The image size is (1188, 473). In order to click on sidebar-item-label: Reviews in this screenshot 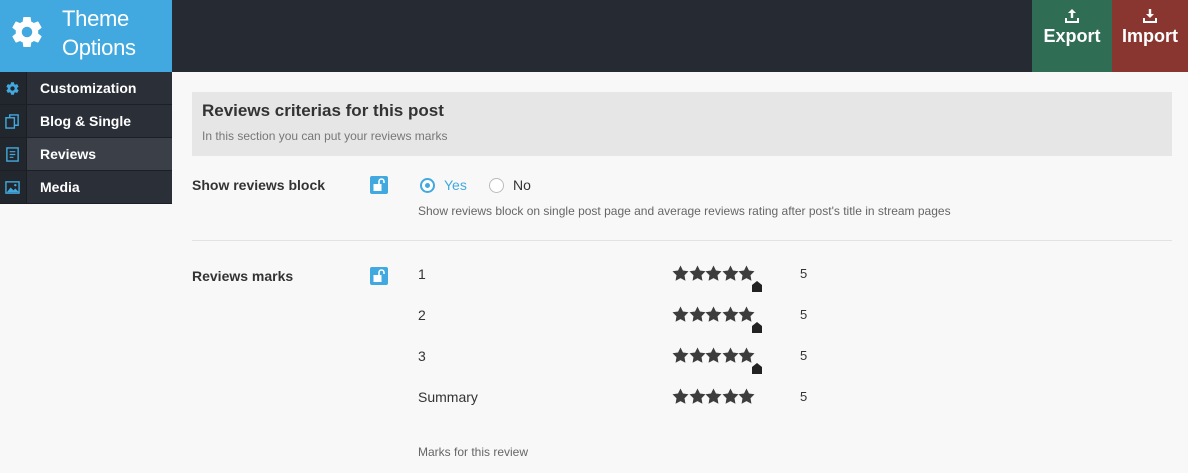, I will do `click(68, 154)`.